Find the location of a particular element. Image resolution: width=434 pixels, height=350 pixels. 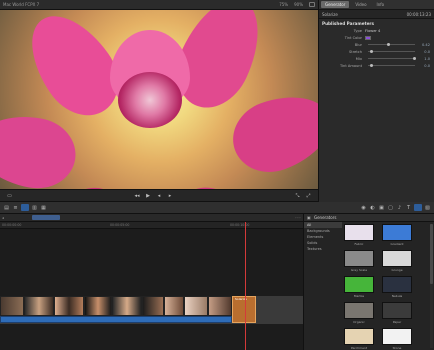

timeline-index-pill is located at coordinates (45, 217).